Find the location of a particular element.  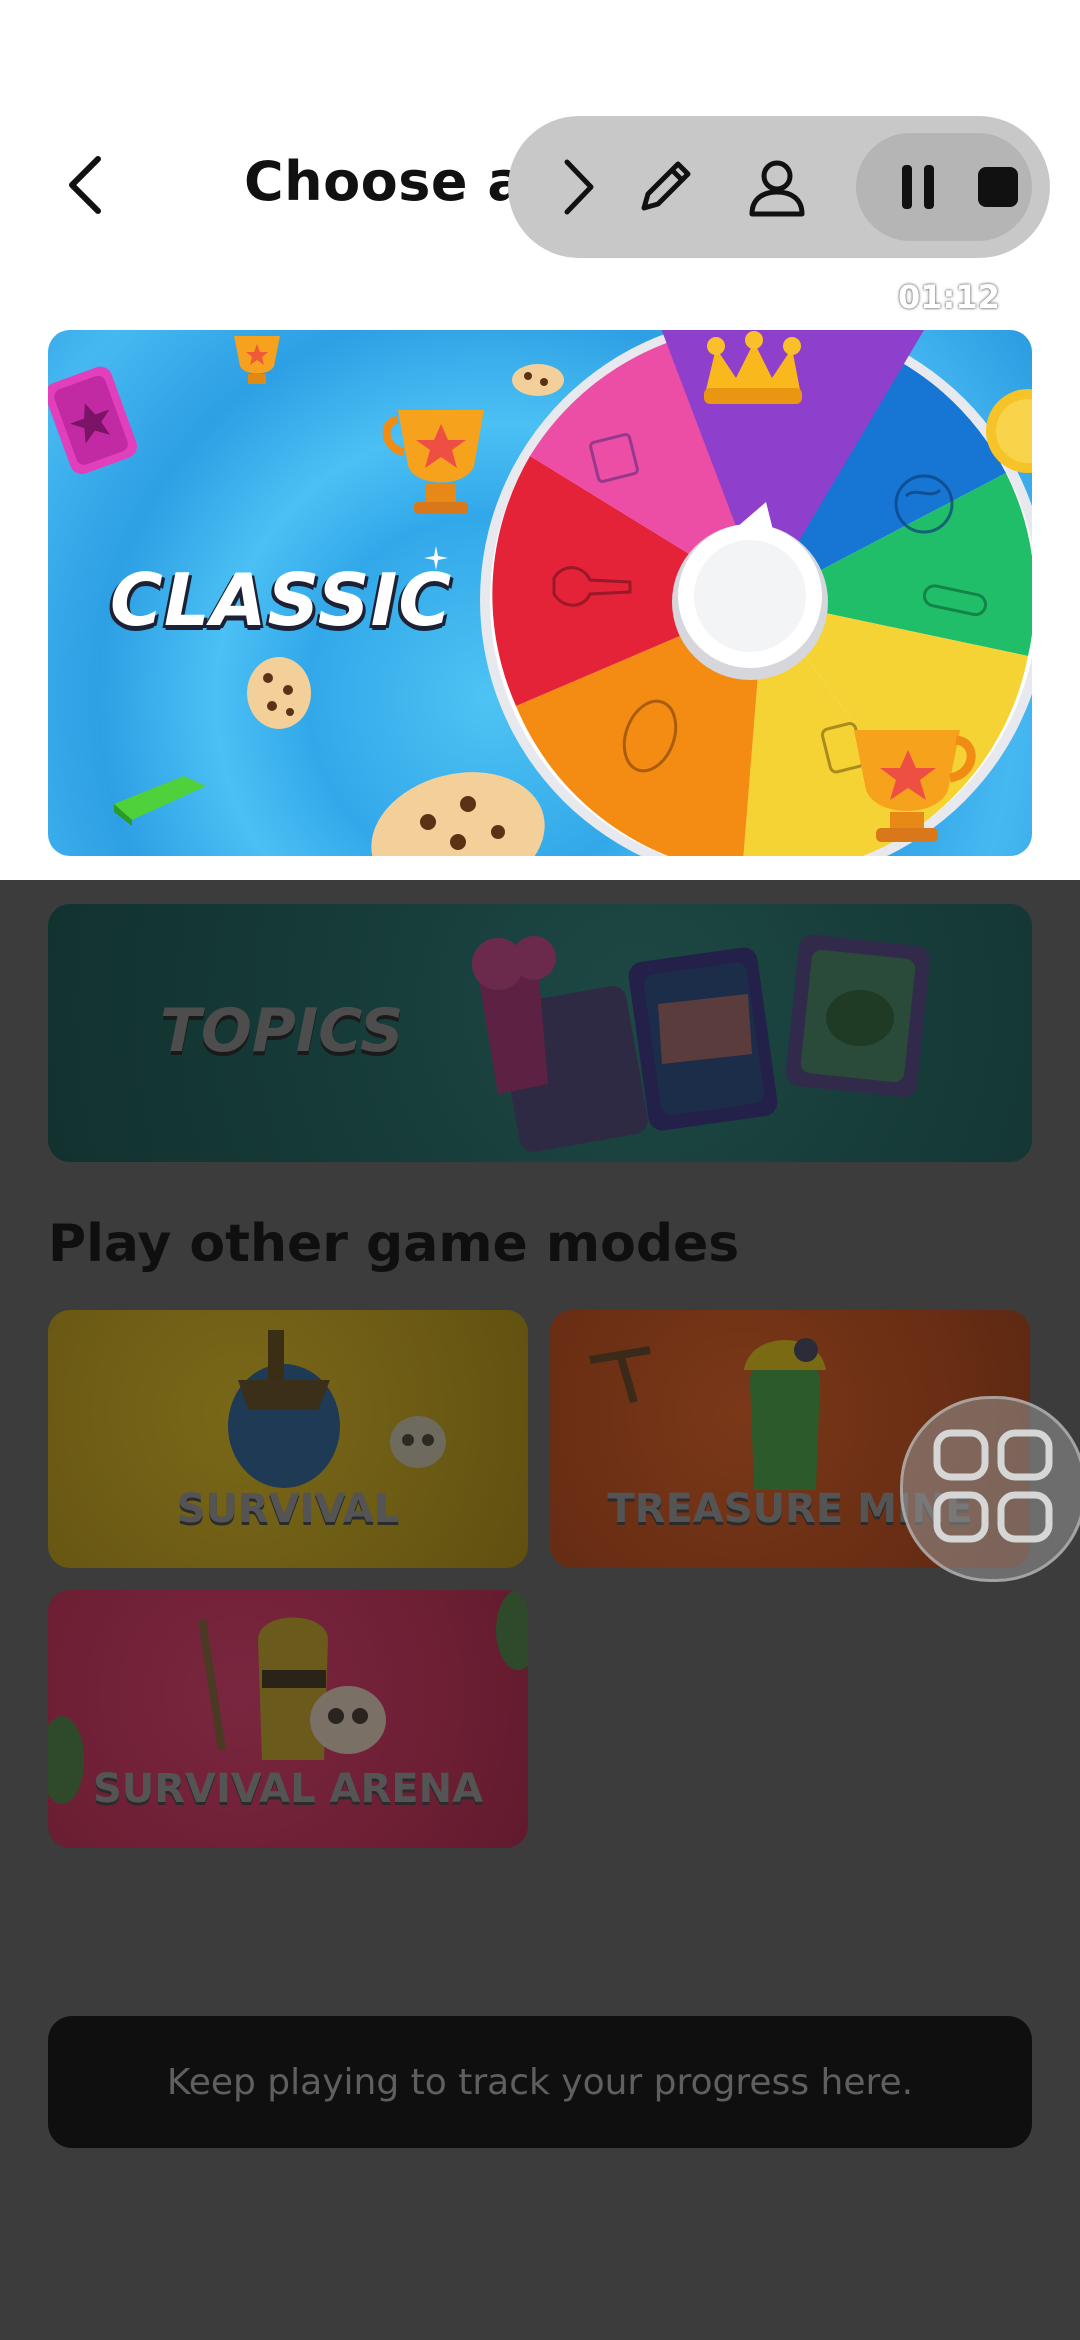

crown-icon is located at coordinates (753, 367).